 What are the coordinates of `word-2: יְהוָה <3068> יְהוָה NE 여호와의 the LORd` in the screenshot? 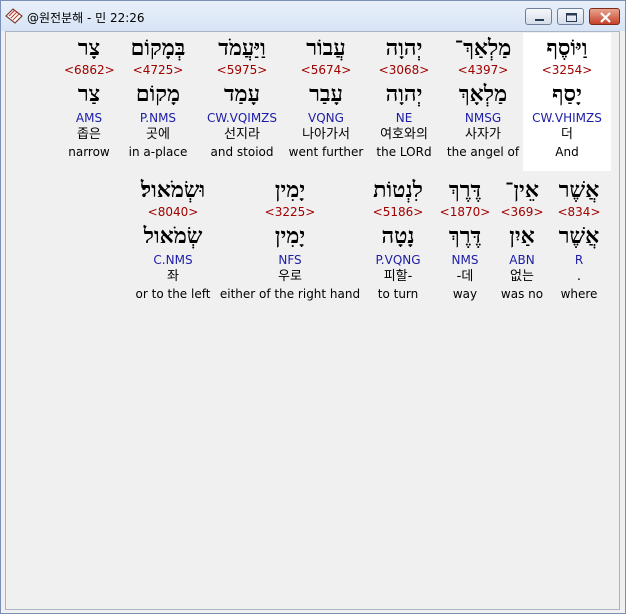 It's located at (404, 96).